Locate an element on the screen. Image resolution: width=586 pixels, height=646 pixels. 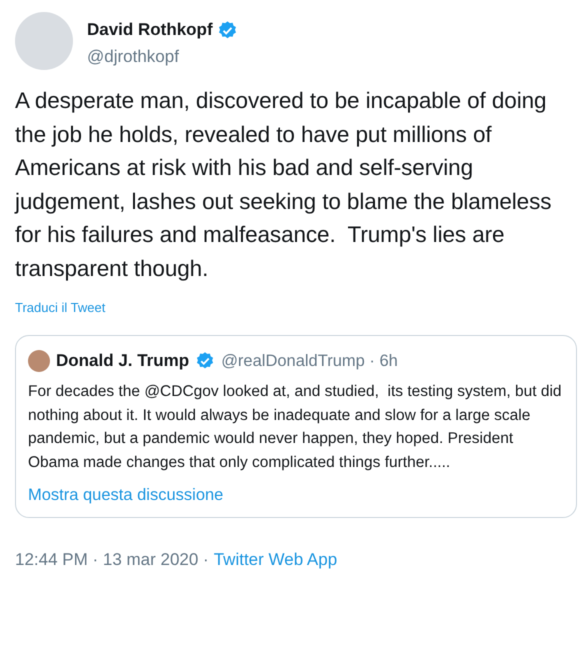
show-thread-link: Mostra questa discussione is located at coordinates (126, 495).